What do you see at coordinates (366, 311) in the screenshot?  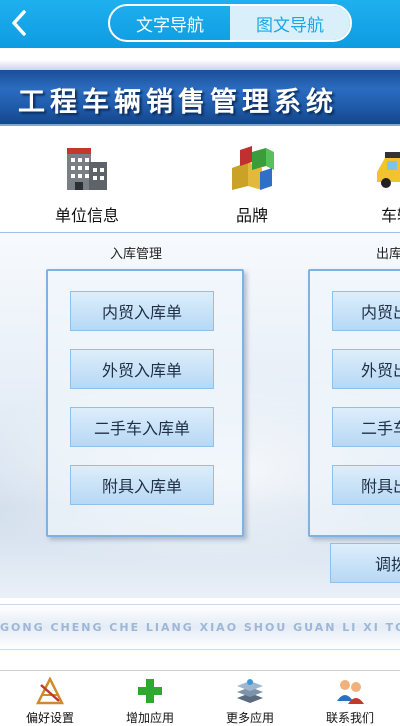 I see `domestic-outbound-button: 内贸出` at bounding box center [366, 311].